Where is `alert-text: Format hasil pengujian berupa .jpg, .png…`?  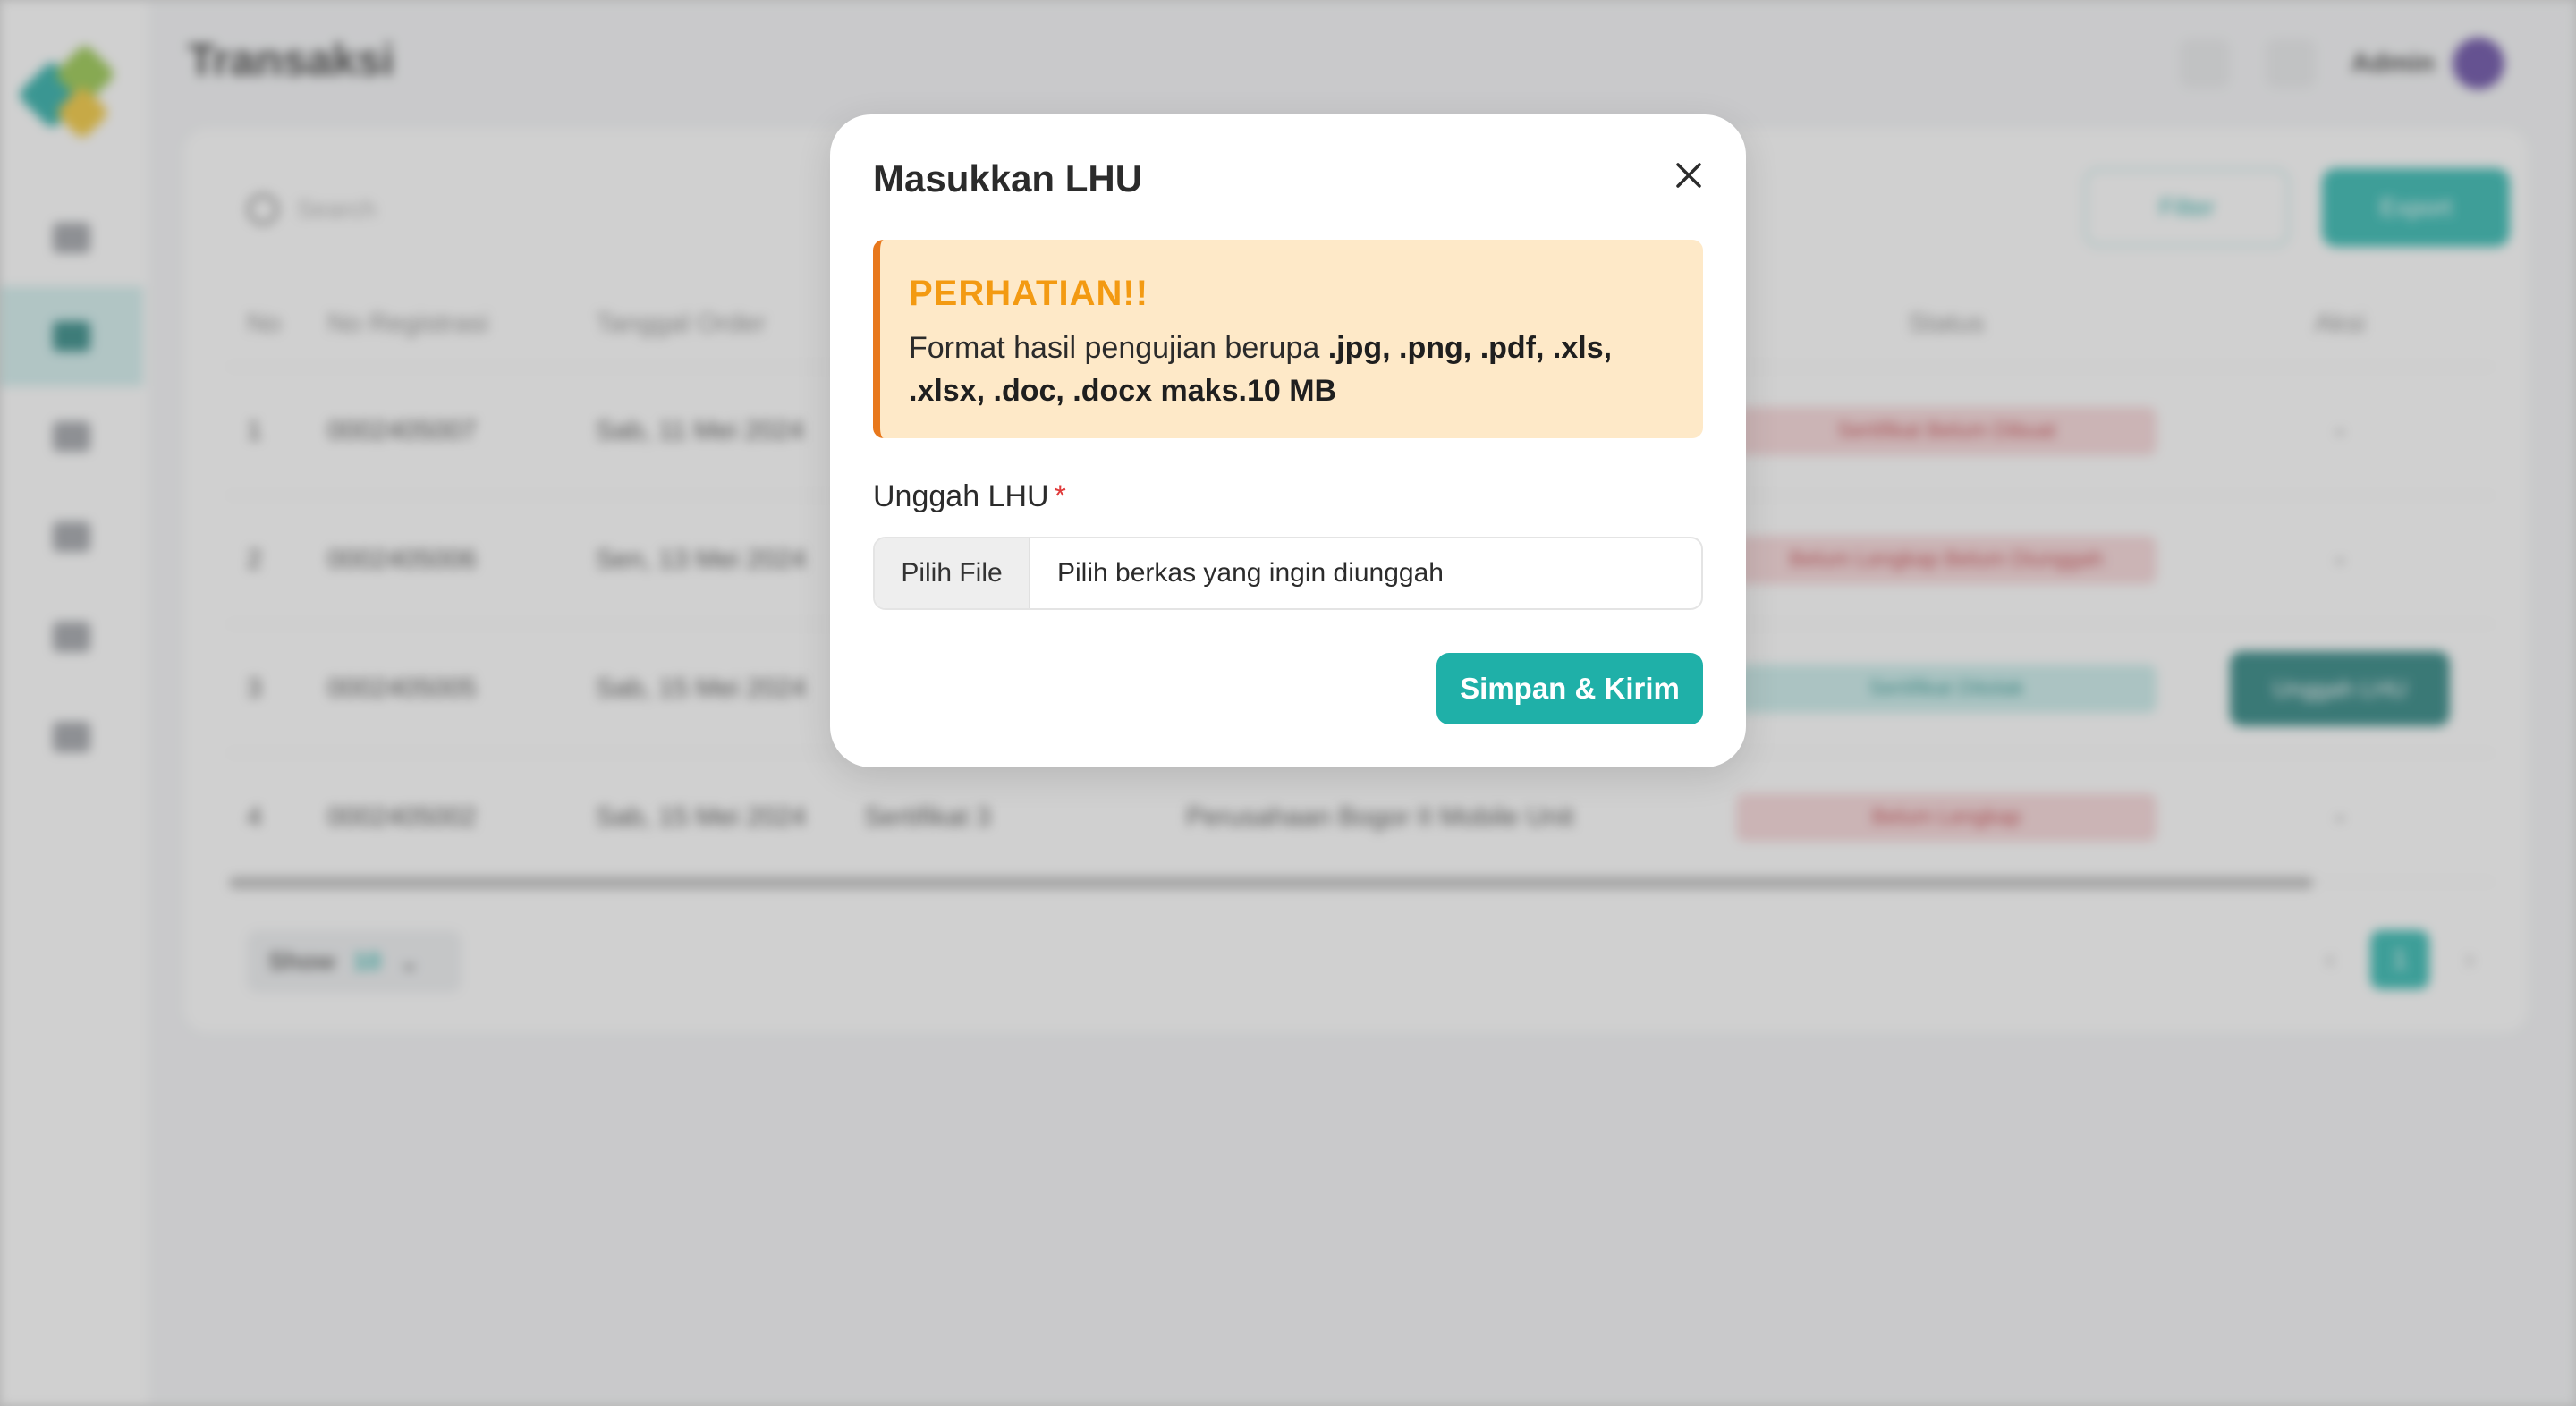 alert-text: Format hasil pengujian berupa .jpg, .png… is located at coordinates (1291, 369).